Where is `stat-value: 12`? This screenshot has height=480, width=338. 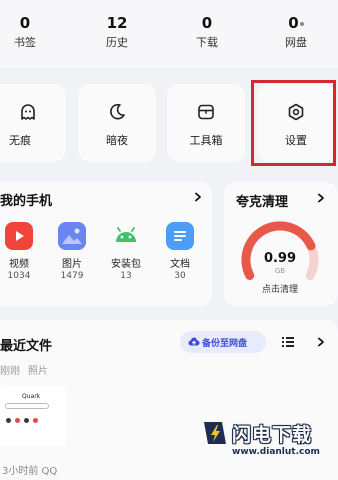 stat-value: 12 is located at coordinates (117, 23).